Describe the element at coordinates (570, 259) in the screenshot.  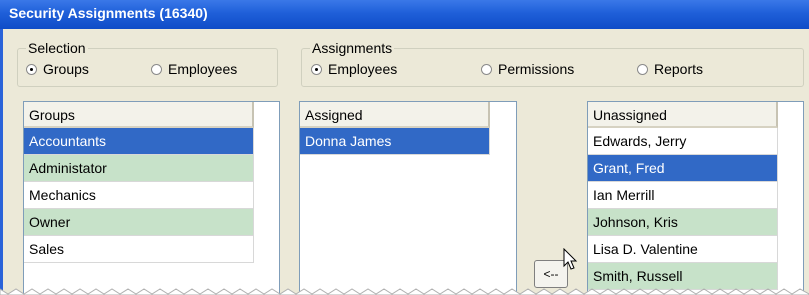
I see `mouse-pointer-icon` at that location.